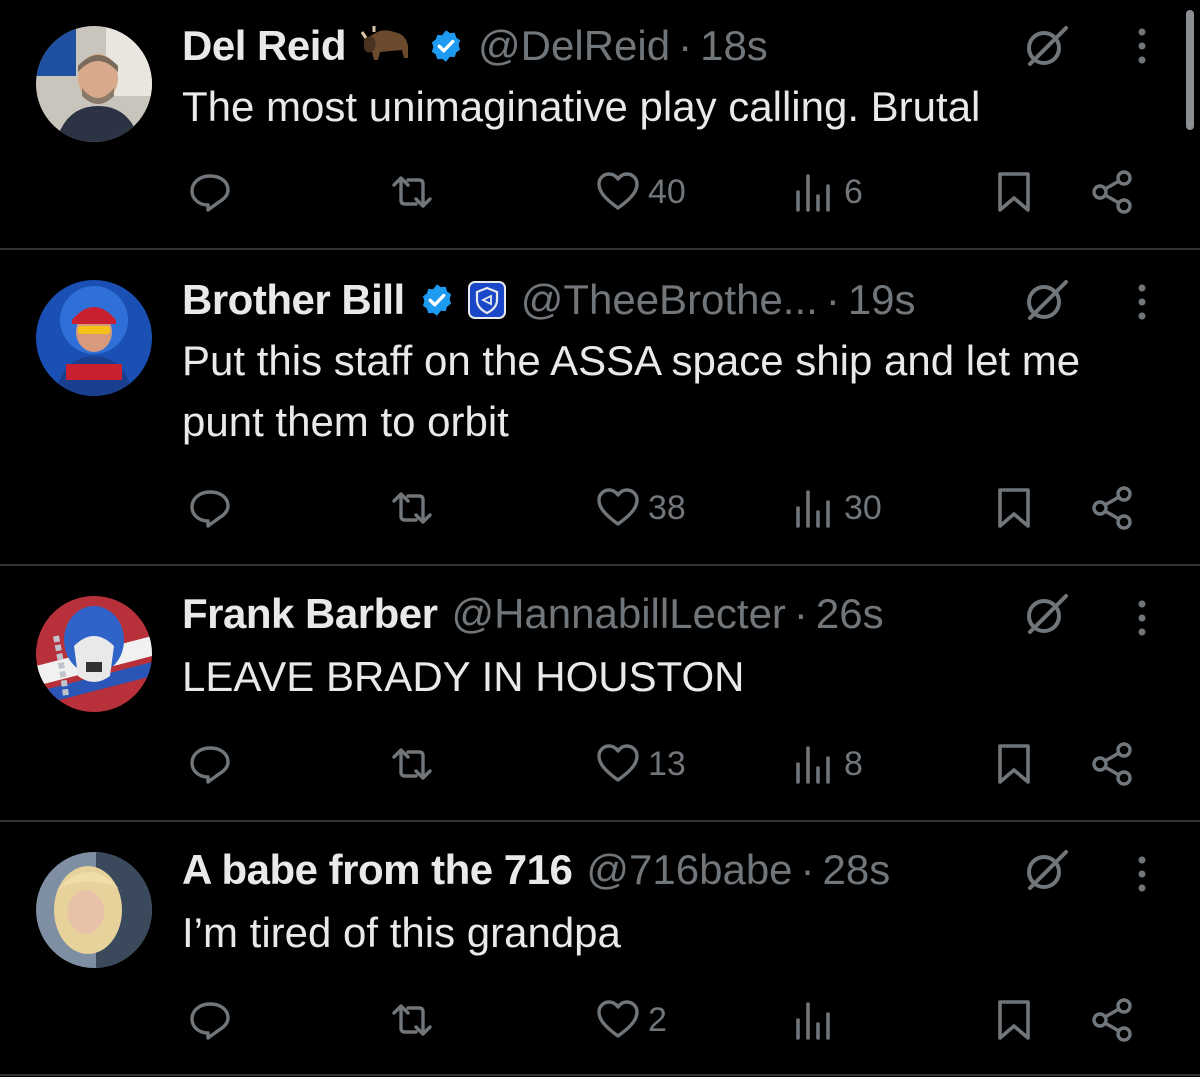 This screenshot has height=1077, width=1200. What do you see at coordinates (377, 870) in the screenshot?
I see `author-name: A babe from the 716` at bounding box center [377, 870].